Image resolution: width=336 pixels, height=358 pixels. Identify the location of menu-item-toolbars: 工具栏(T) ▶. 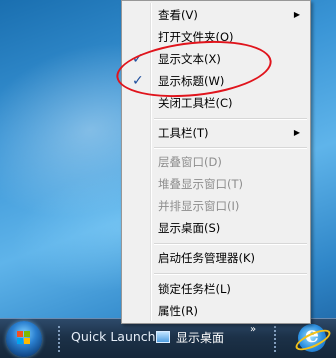
(216, 133).